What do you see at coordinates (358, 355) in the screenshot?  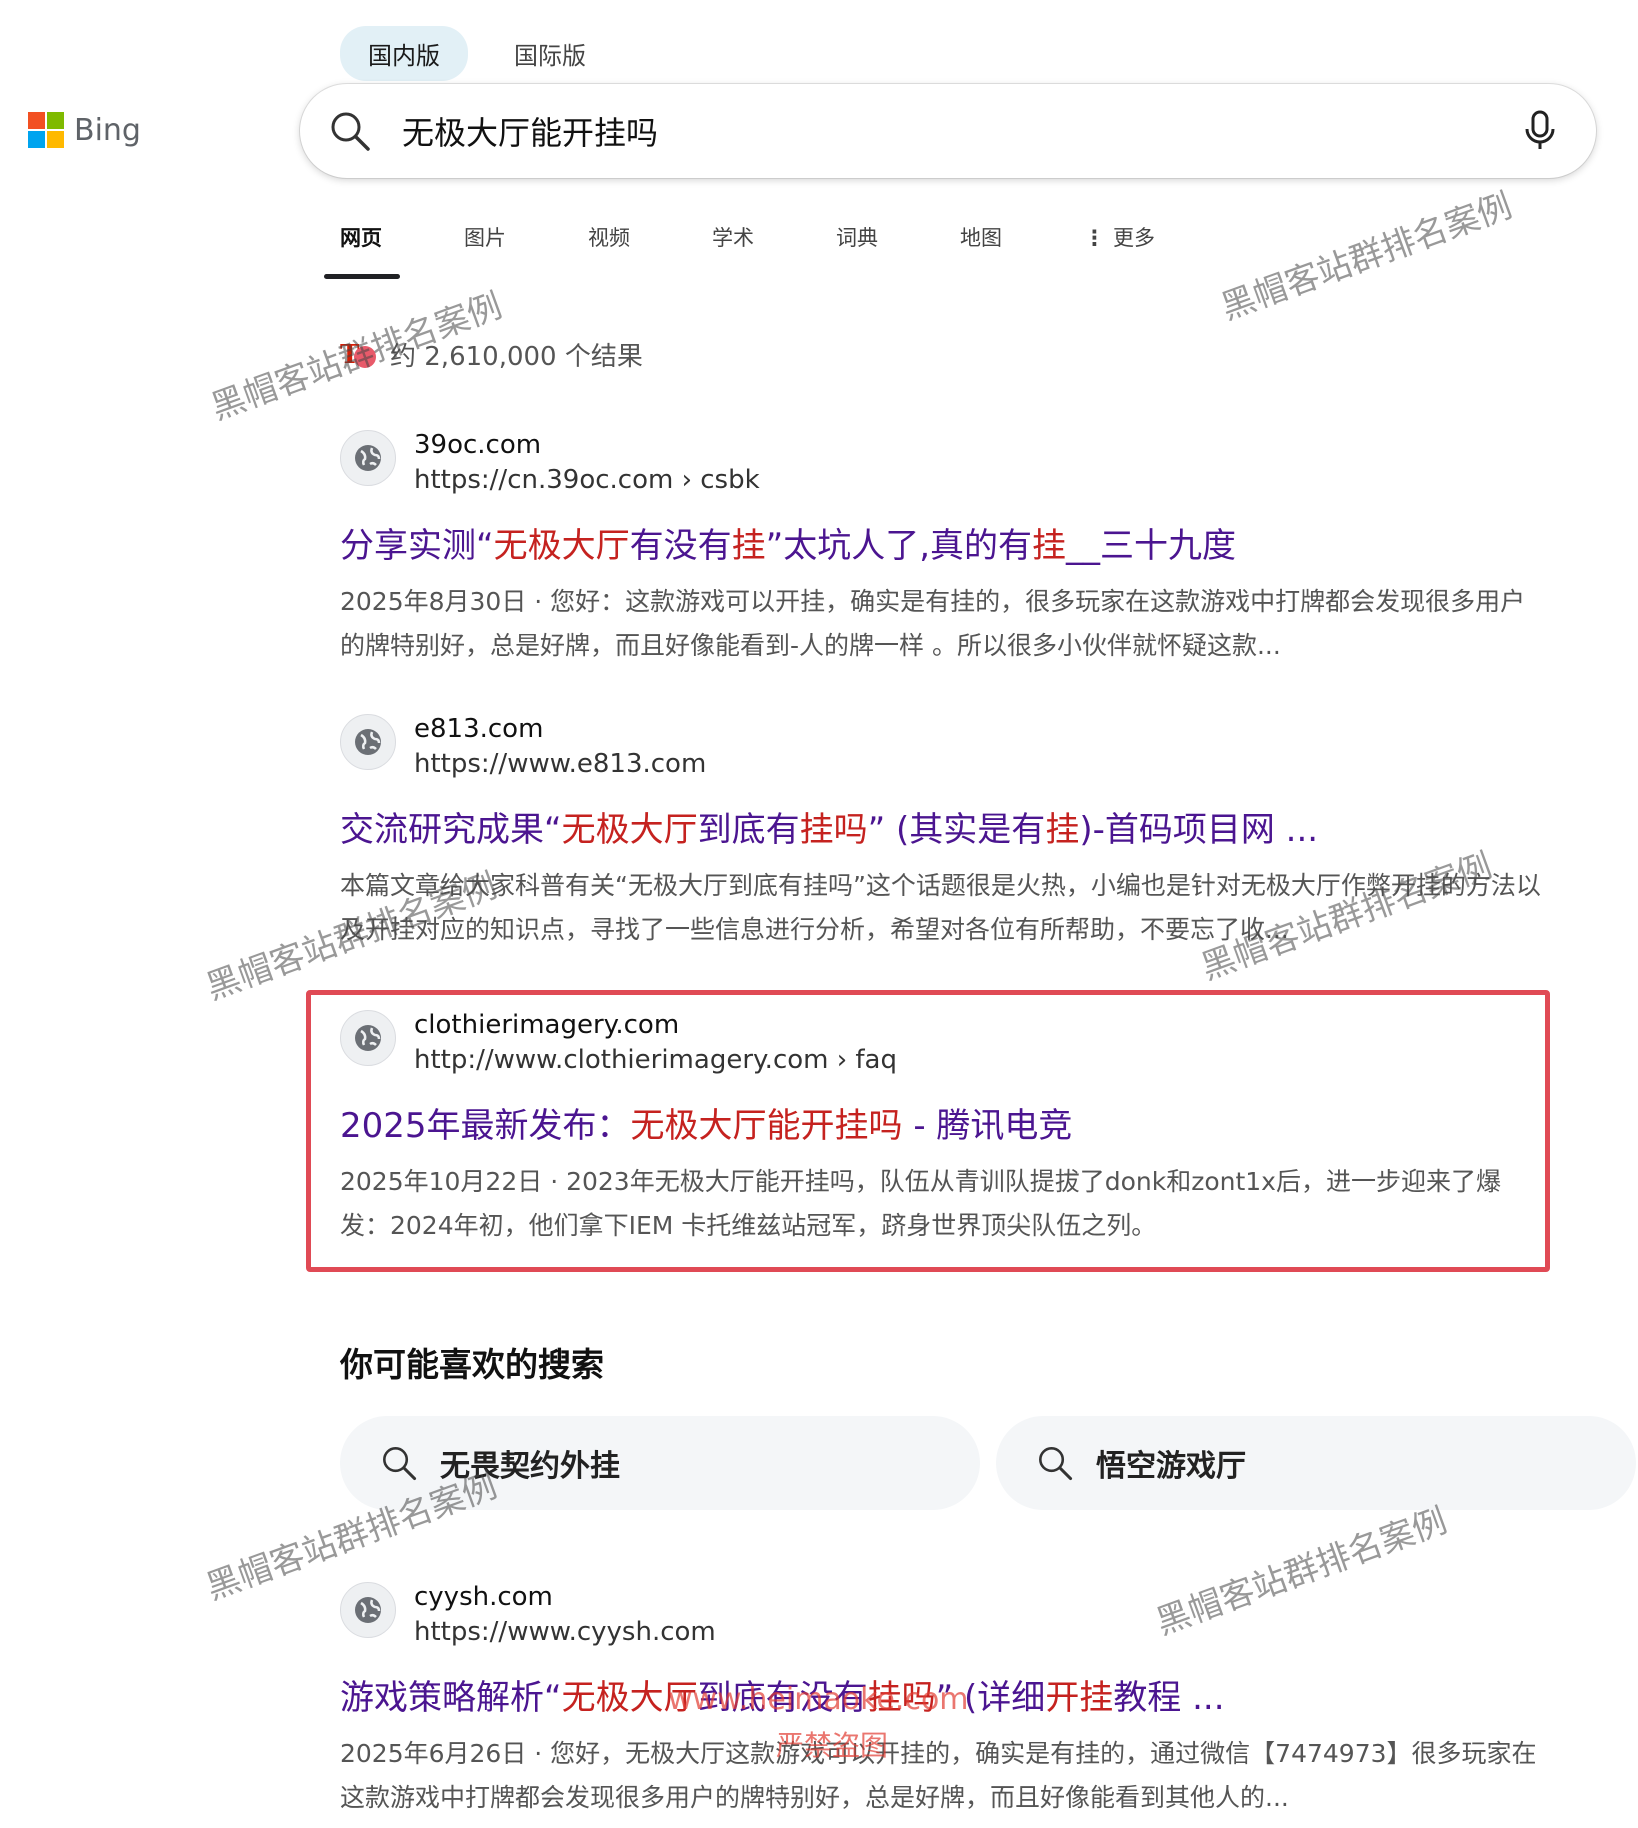 I see `tip-badge-icon: T` at bounding box center [358, 355].